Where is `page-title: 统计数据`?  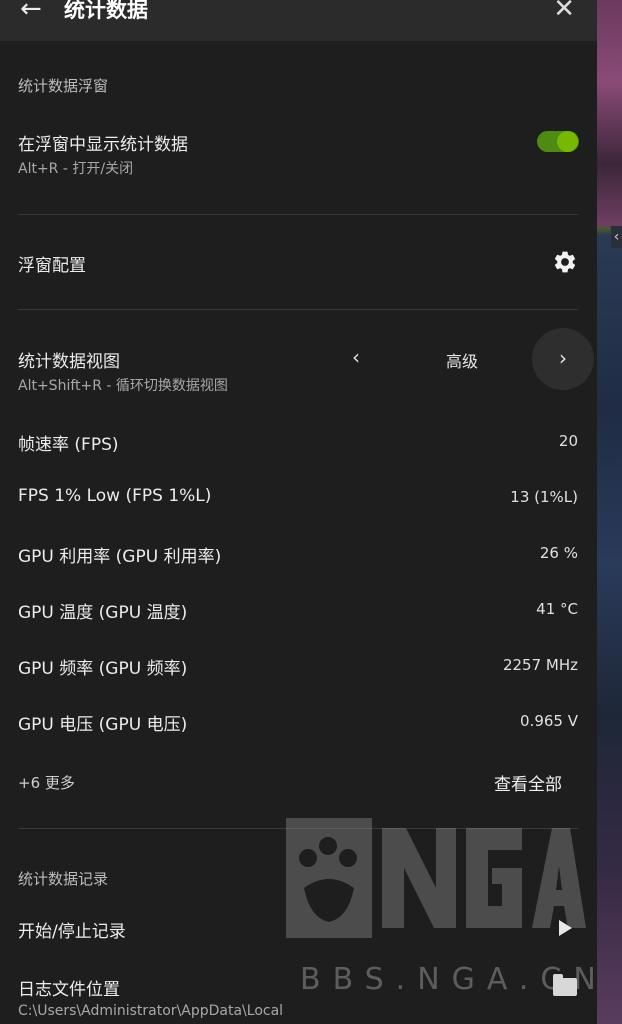
page-title: 统计数据 is located at coordinates (106, 11).